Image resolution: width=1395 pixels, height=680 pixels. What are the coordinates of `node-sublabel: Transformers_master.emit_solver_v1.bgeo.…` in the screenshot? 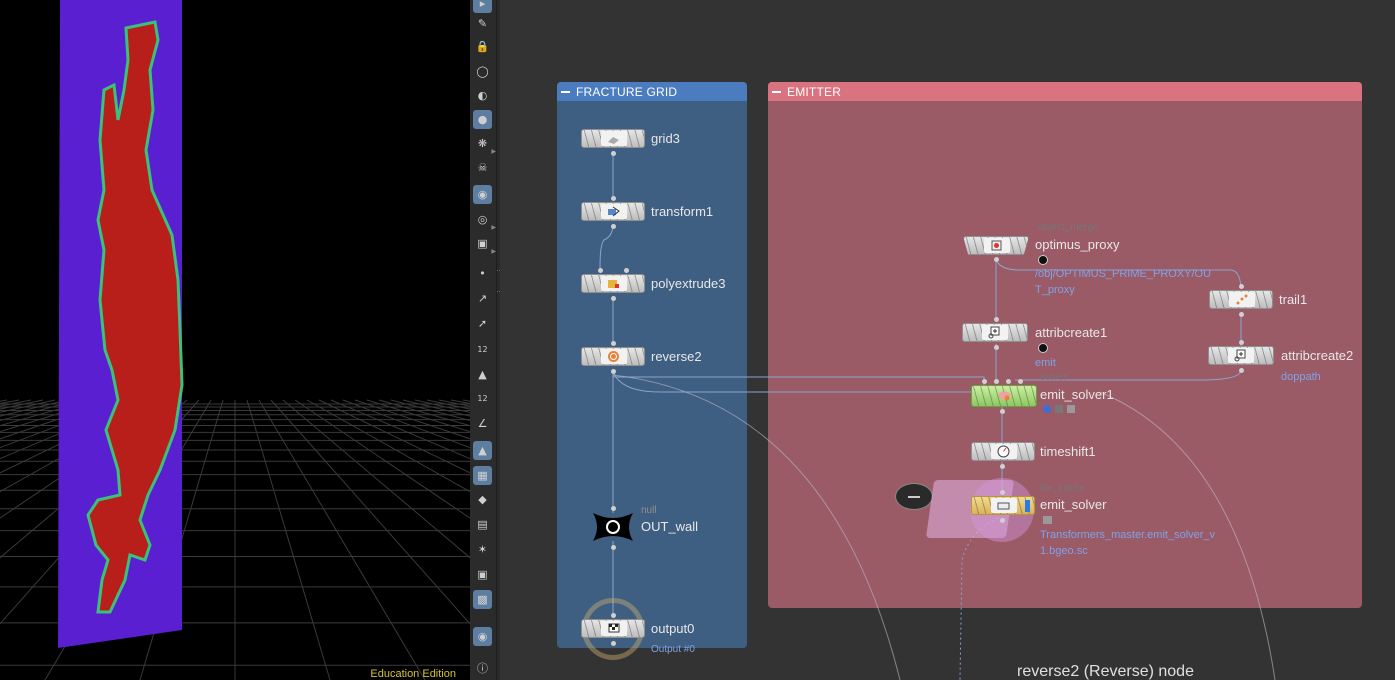 It's located at (1130, 543).